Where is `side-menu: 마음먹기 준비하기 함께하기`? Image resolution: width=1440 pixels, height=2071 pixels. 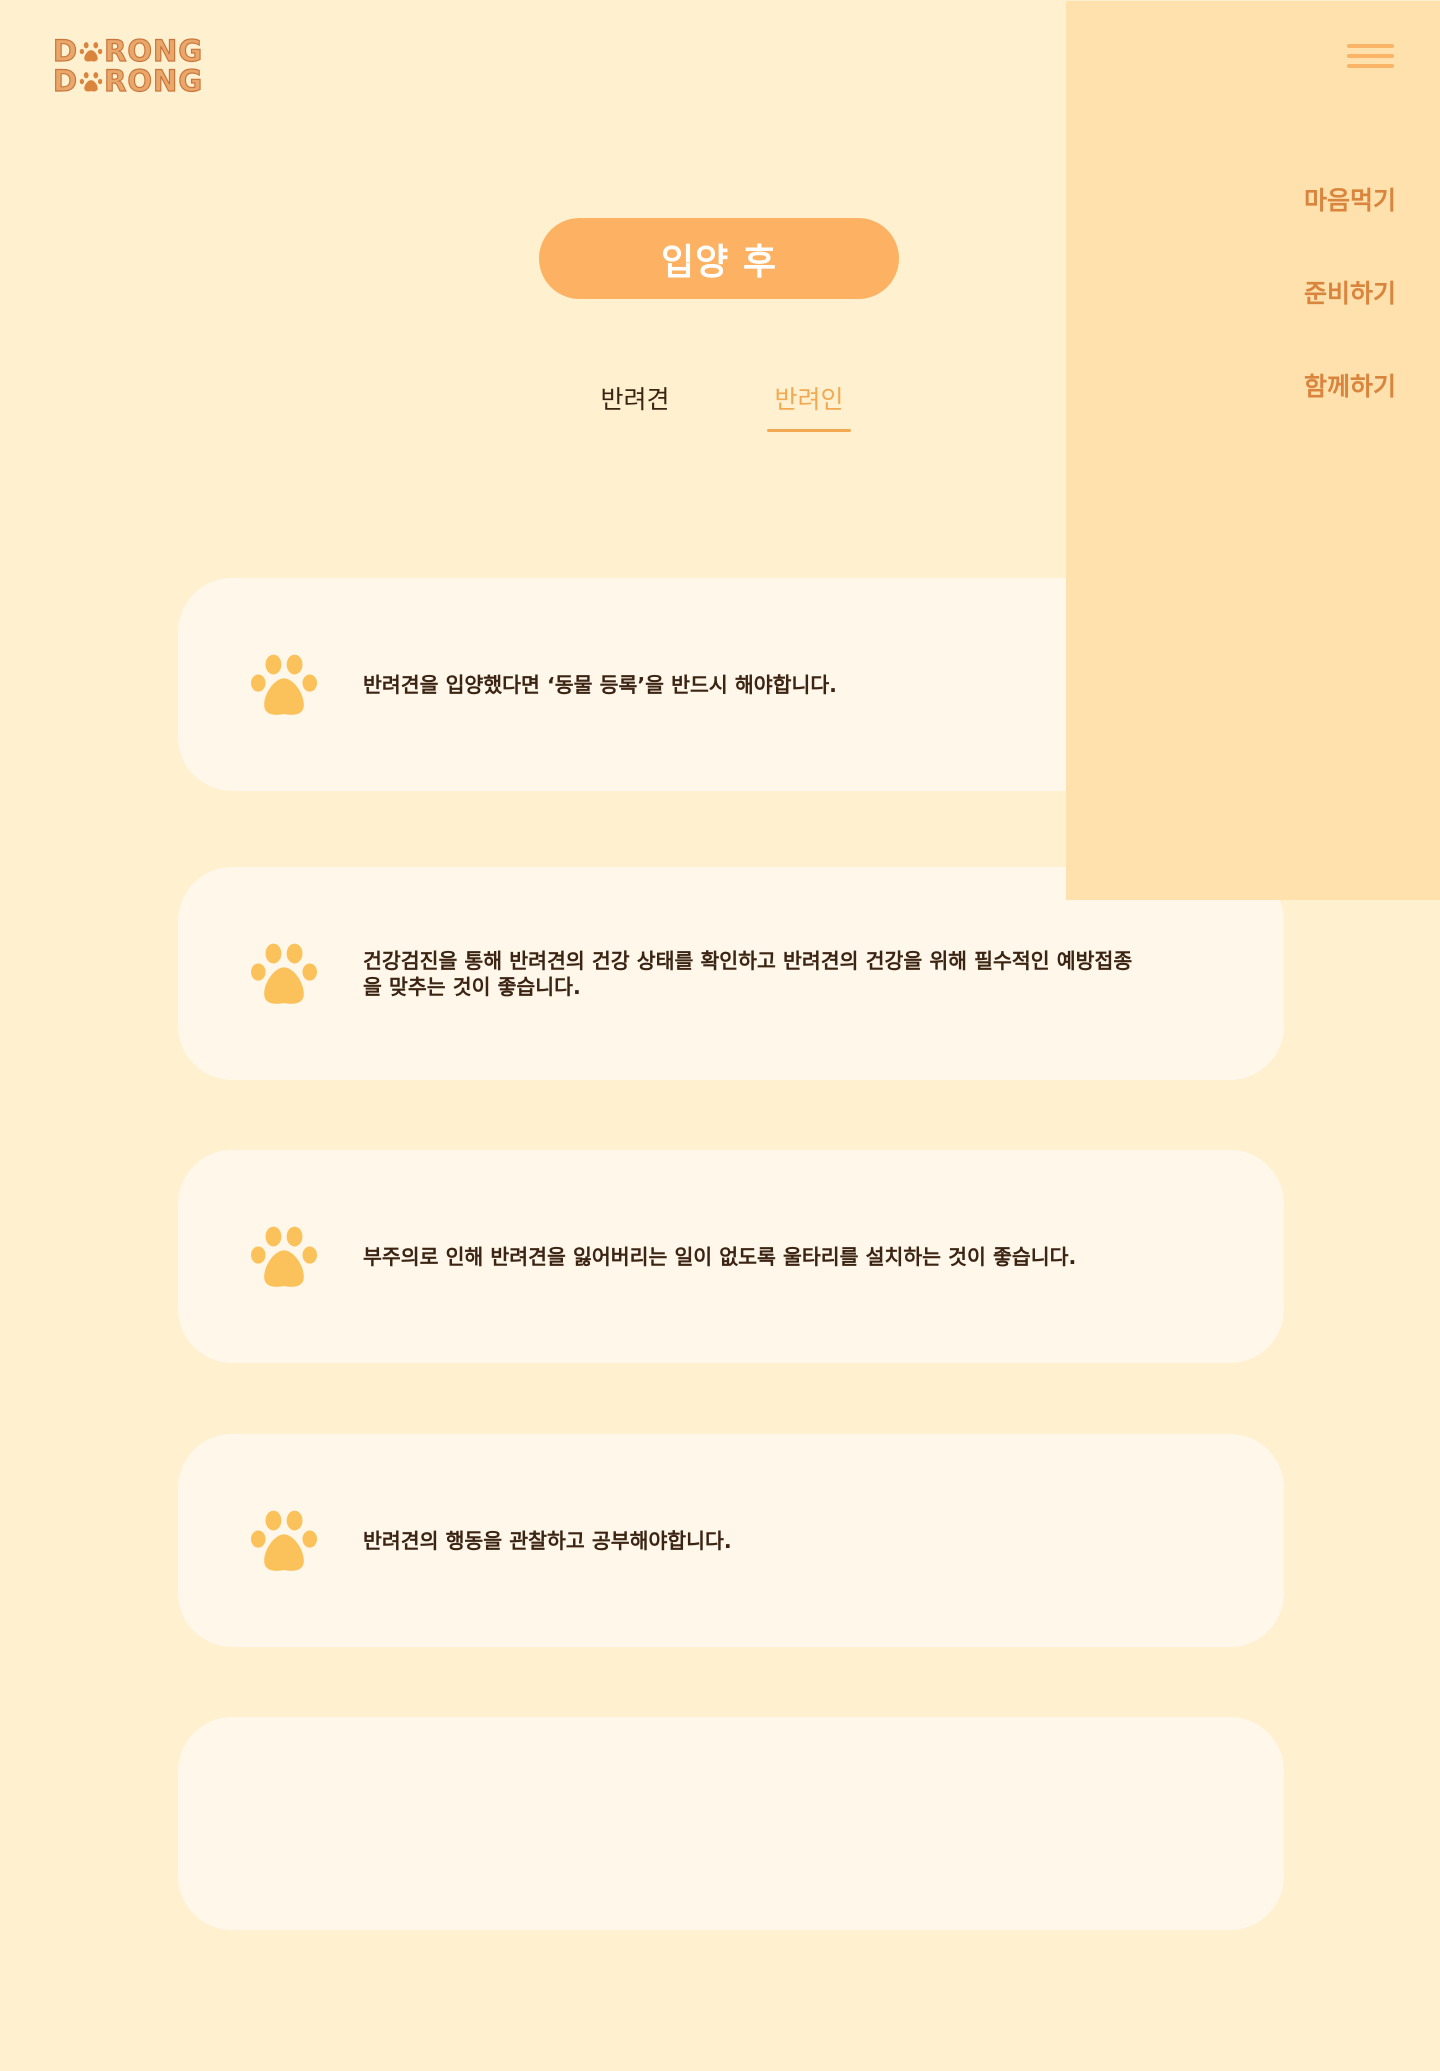 side-menu: 마음먹기 준비하기 함께하기 is located at coordinates (1253, 450).